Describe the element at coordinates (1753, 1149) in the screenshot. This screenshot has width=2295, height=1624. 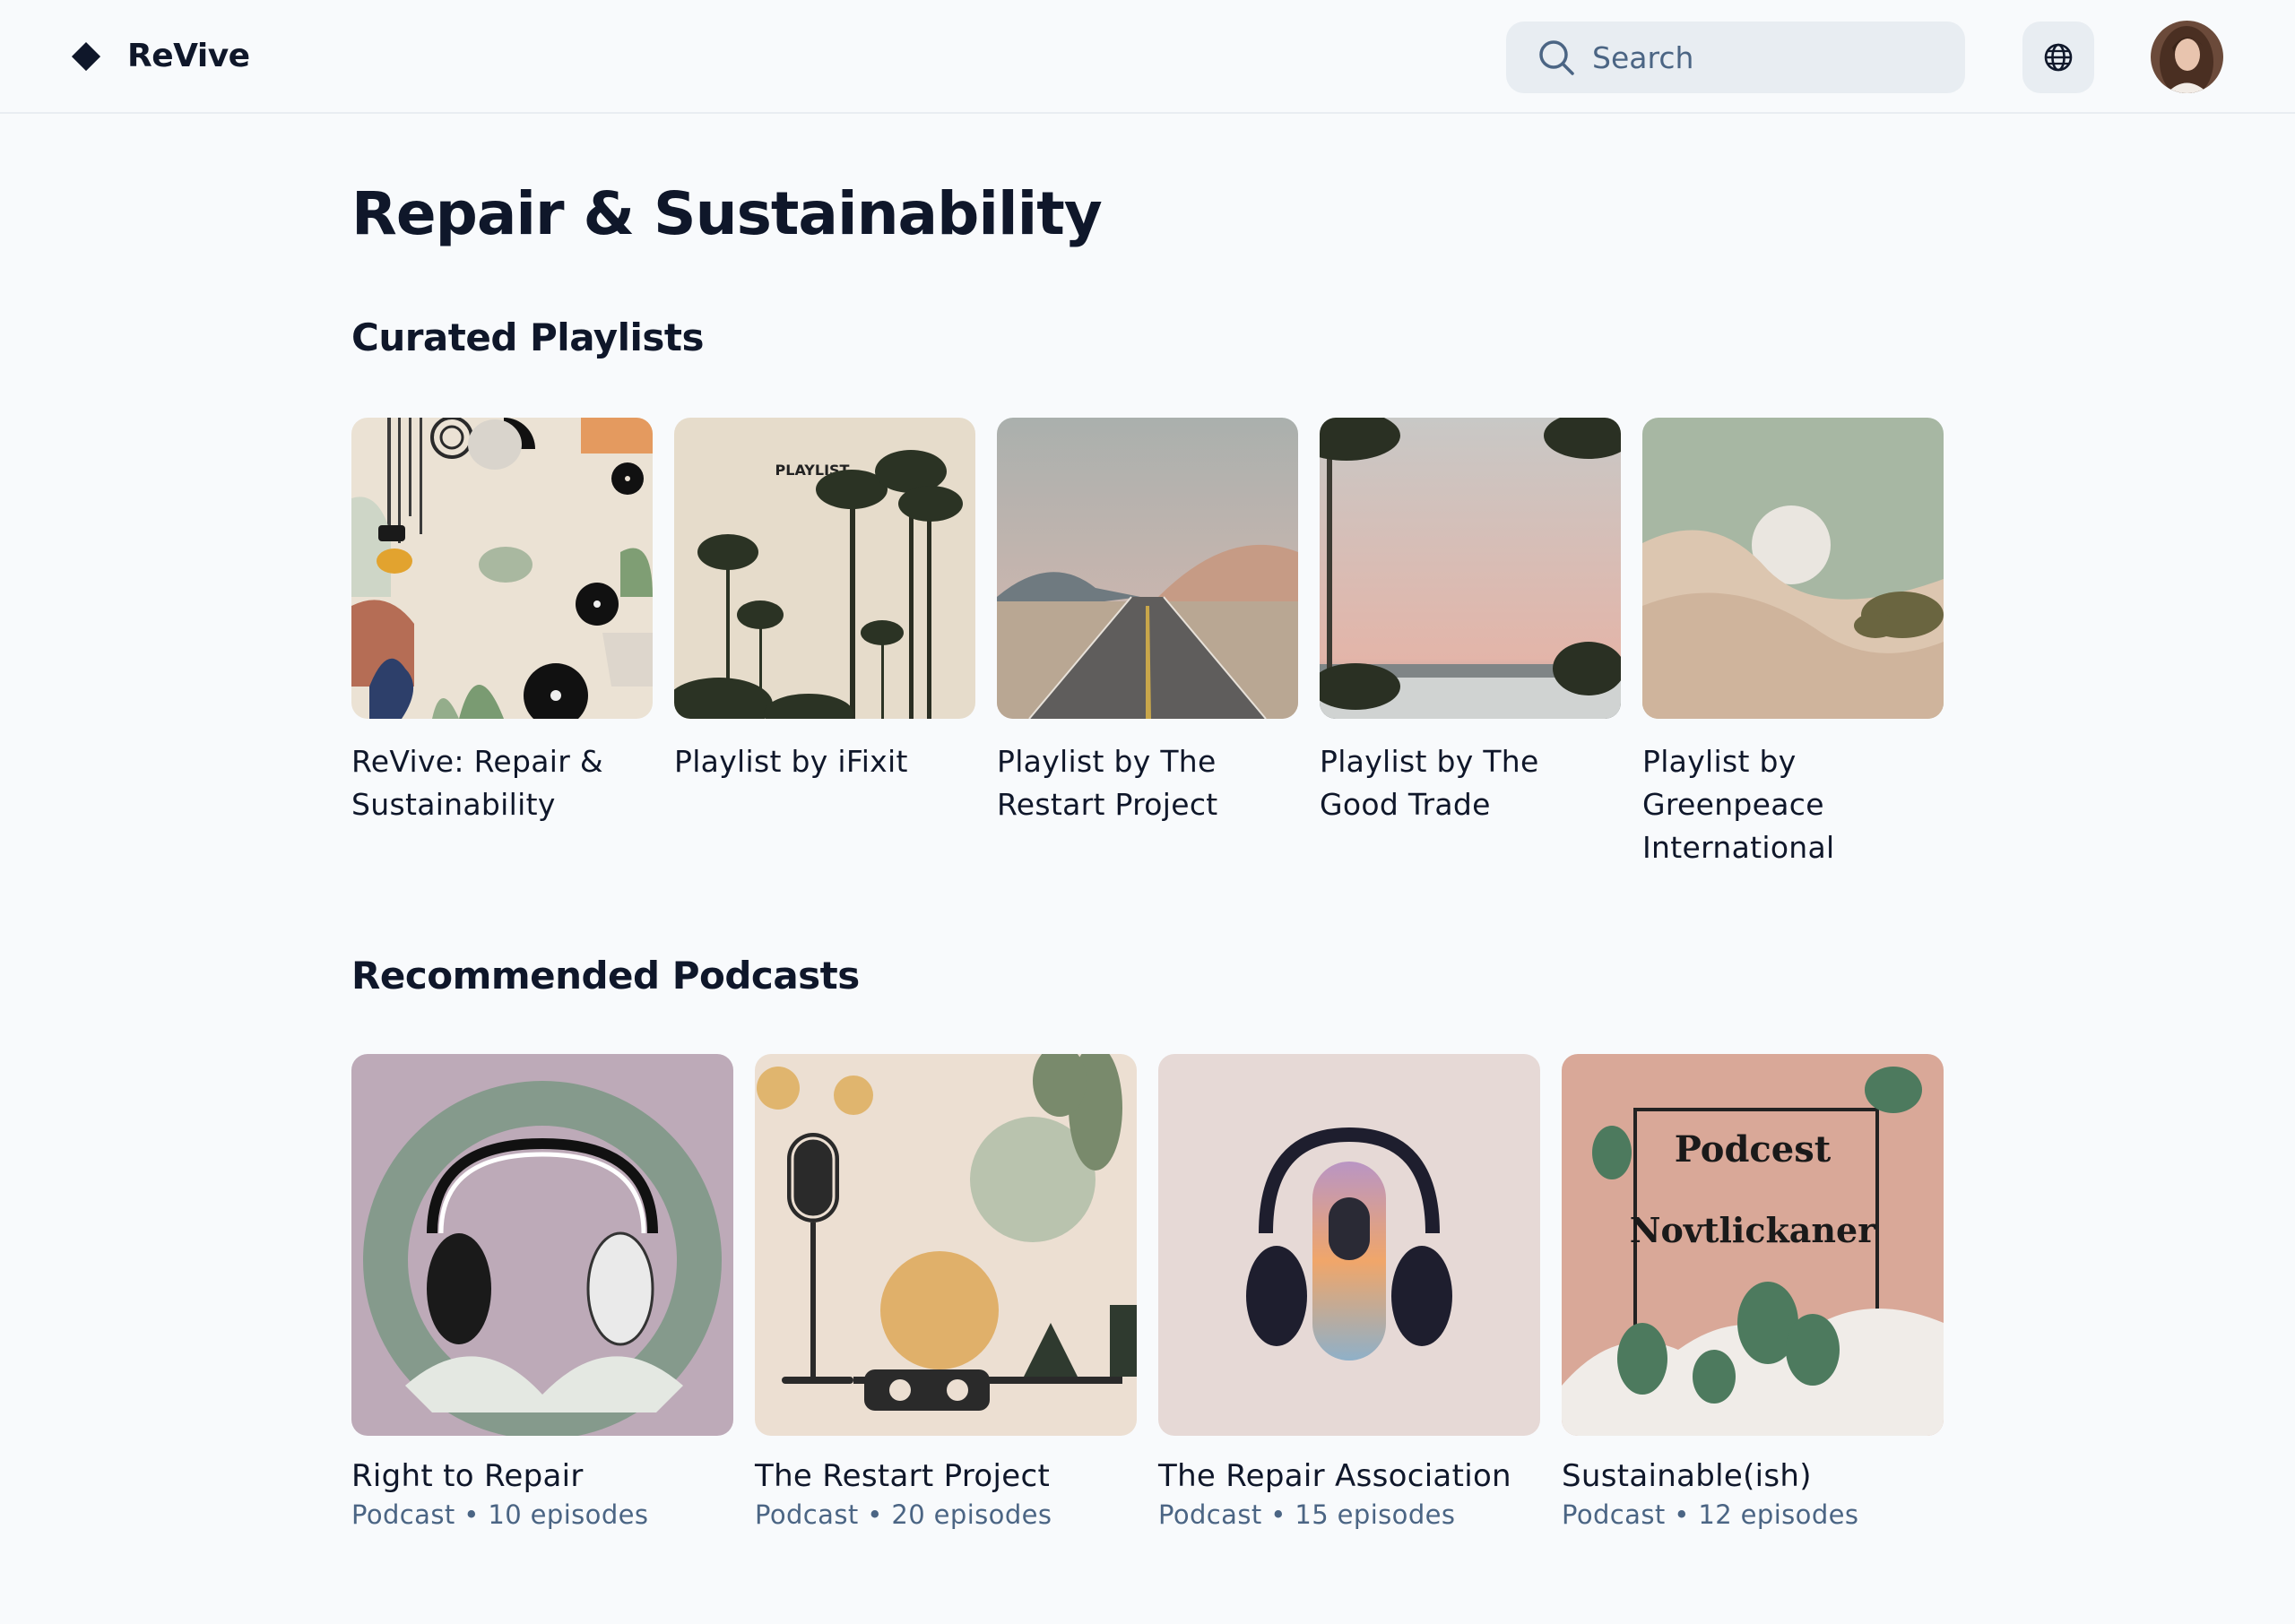
I see `svg-text: Podcest` at that location.